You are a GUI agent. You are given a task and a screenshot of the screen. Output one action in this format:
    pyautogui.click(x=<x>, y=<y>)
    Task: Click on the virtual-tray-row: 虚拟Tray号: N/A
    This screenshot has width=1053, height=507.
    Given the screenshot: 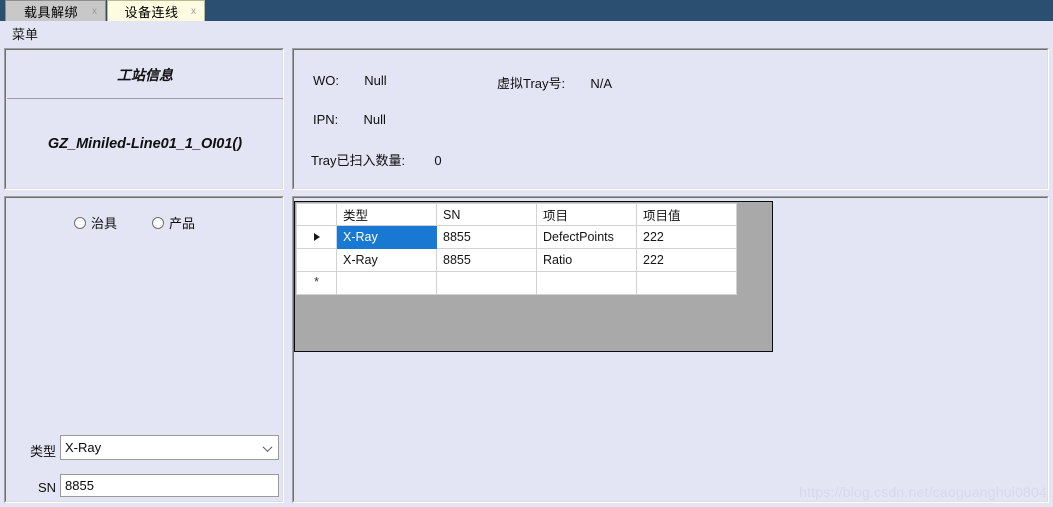 What is the action you would take?
    pyautogui.click(x=554, y=82)
    